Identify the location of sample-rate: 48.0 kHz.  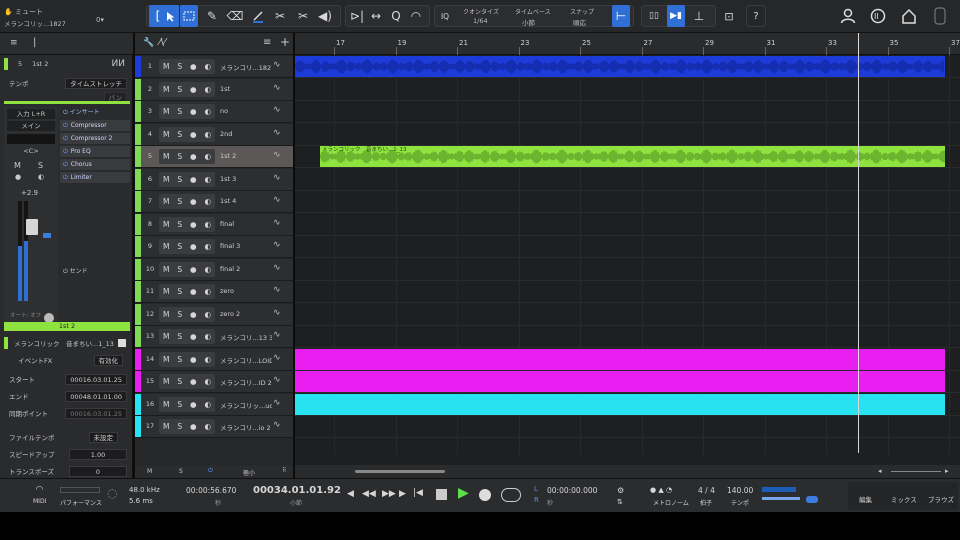
(144, 490).